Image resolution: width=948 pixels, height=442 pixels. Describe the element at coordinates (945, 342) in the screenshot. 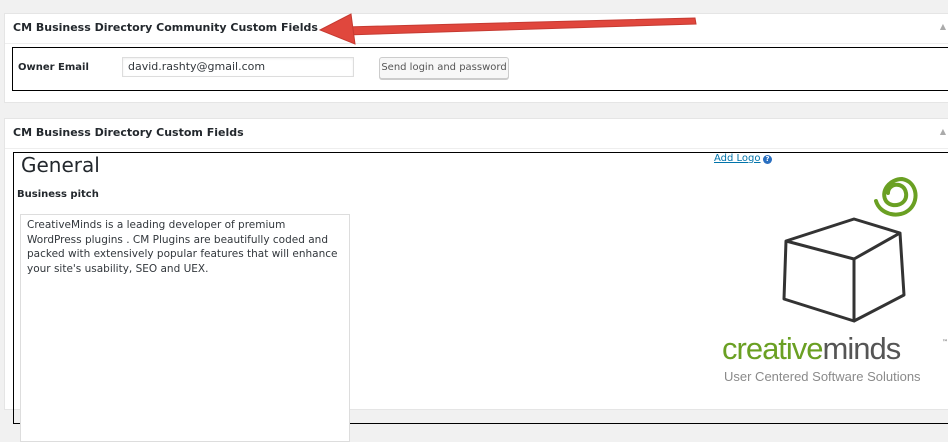

I see `logo-trademark: ™` at that location.